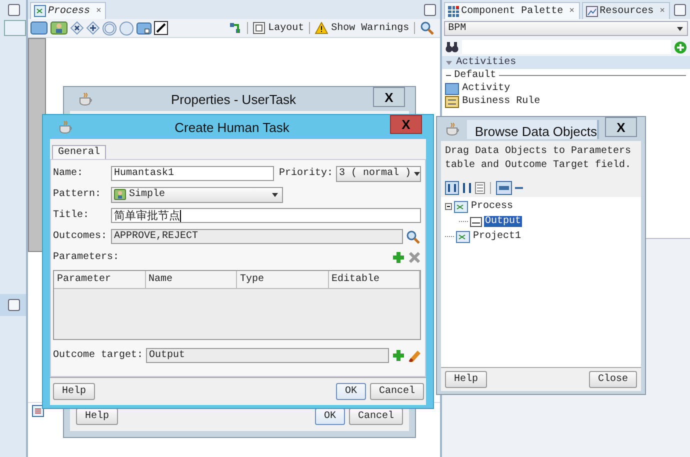 This screenshot has width=690, height=457. What do you see at coordinates (374, 279) in the screenshot?
I see `column-header: Editable` at bounding box center [374, 279].